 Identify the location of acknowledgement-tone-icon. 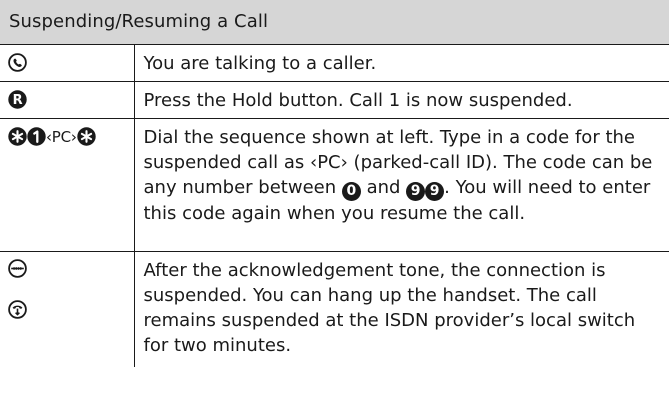
(71, 270).